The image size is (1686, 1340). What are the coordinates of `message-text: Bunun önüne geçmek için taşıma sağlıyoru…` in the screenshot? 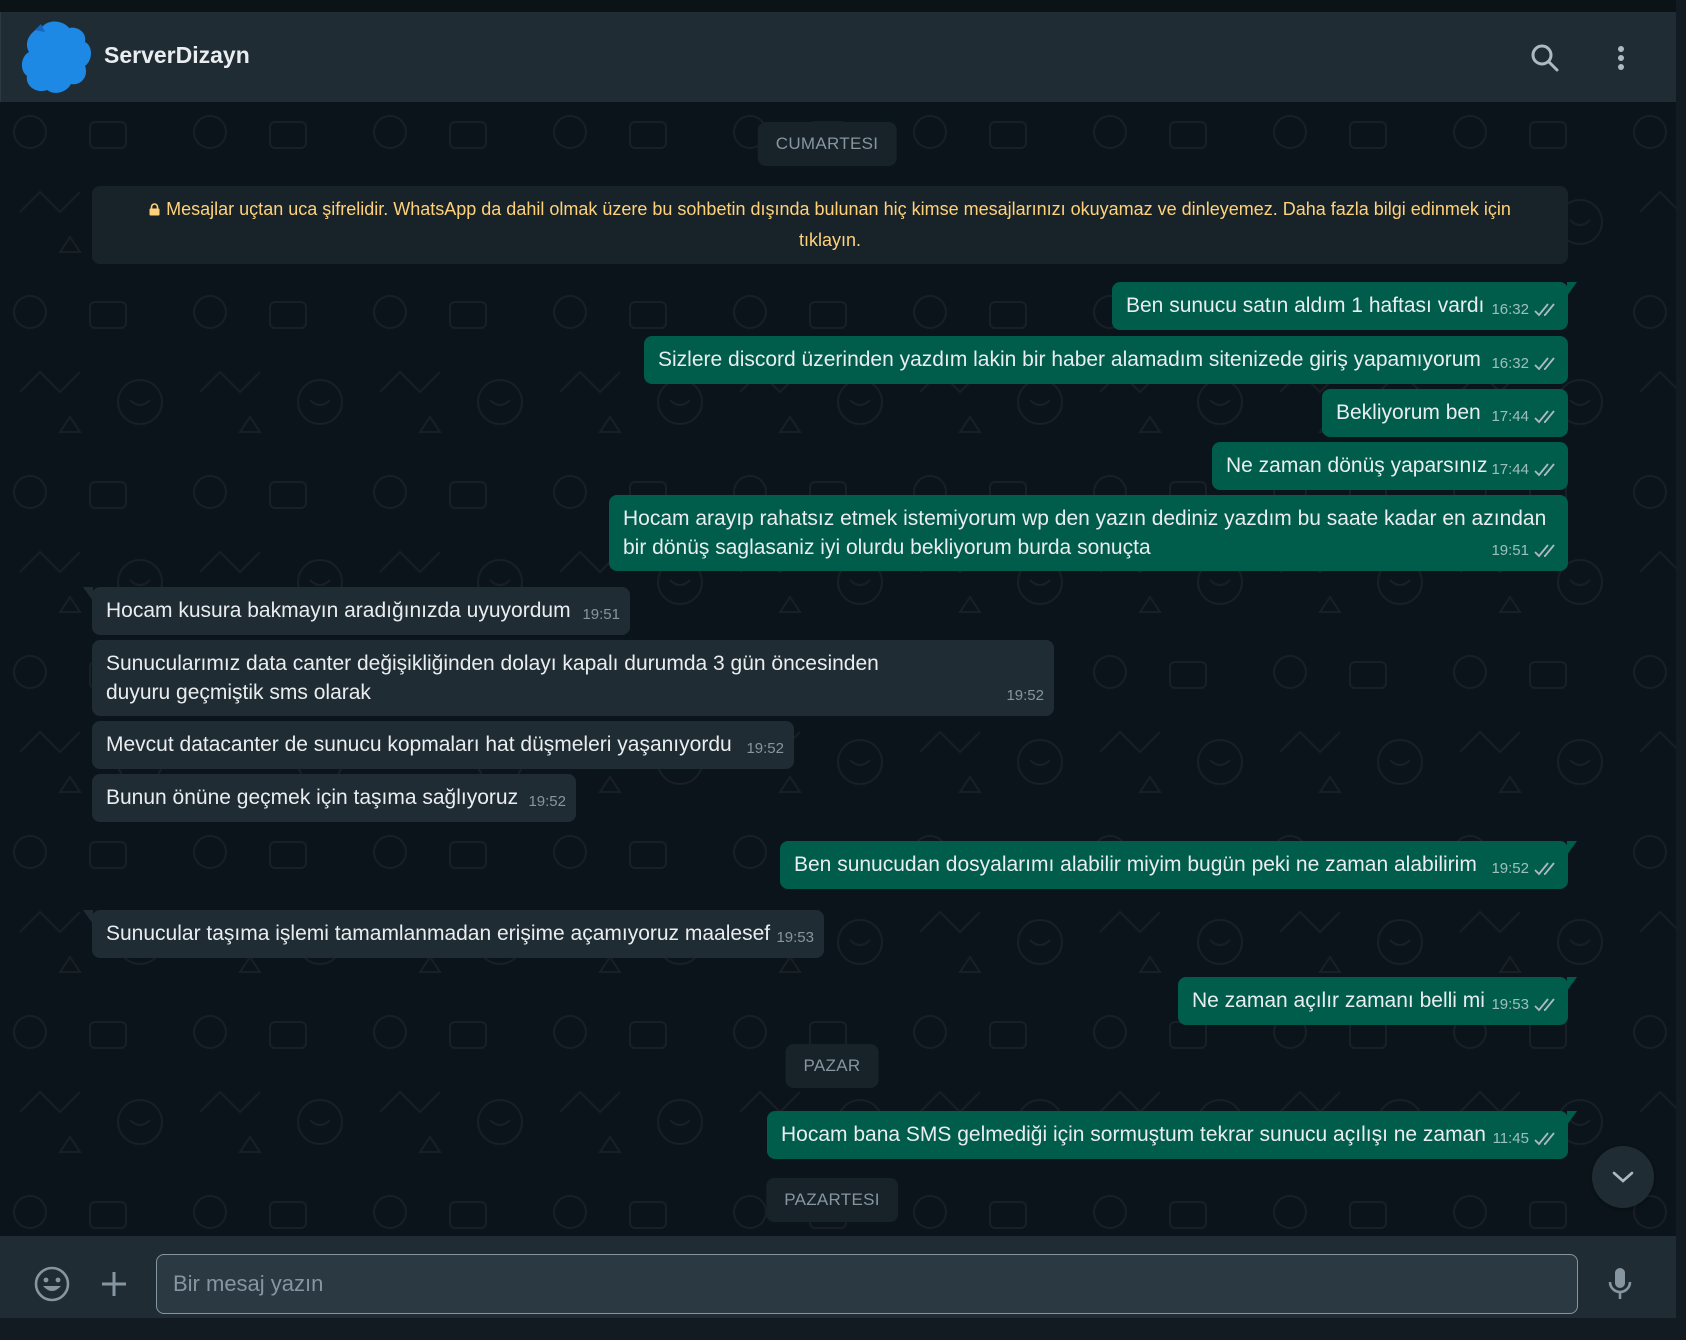 It's located at (312, 797).